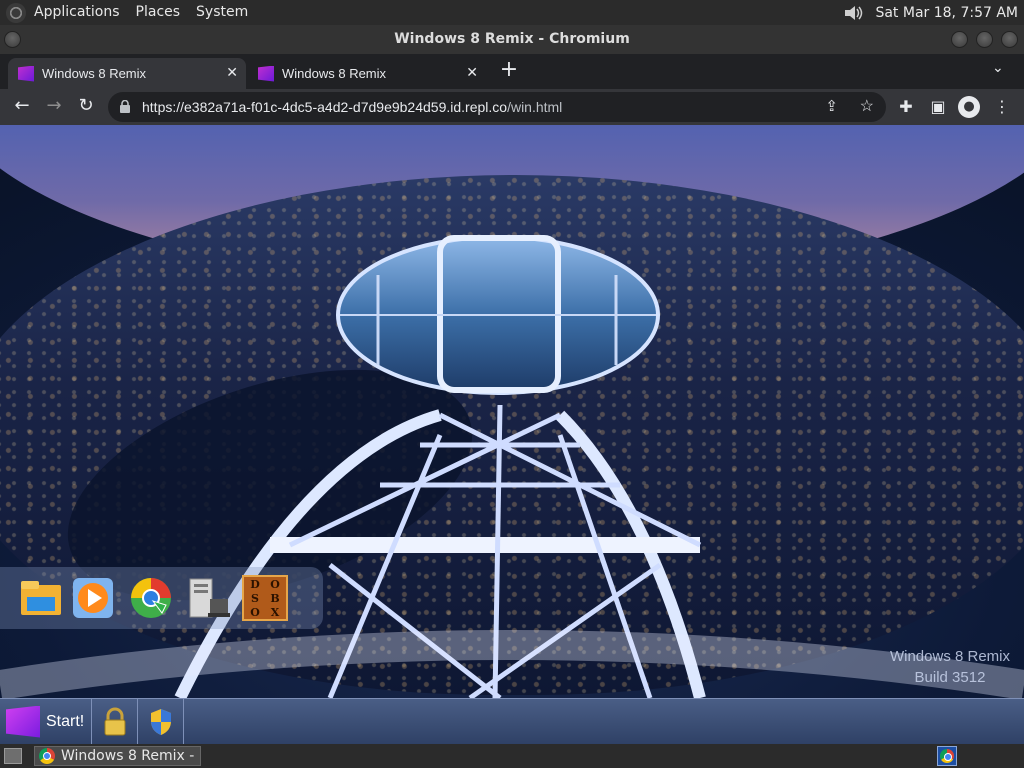  Describe the element at coordinates (13, 756) in the screenshot. I see `show-desktop-icon` at that location.